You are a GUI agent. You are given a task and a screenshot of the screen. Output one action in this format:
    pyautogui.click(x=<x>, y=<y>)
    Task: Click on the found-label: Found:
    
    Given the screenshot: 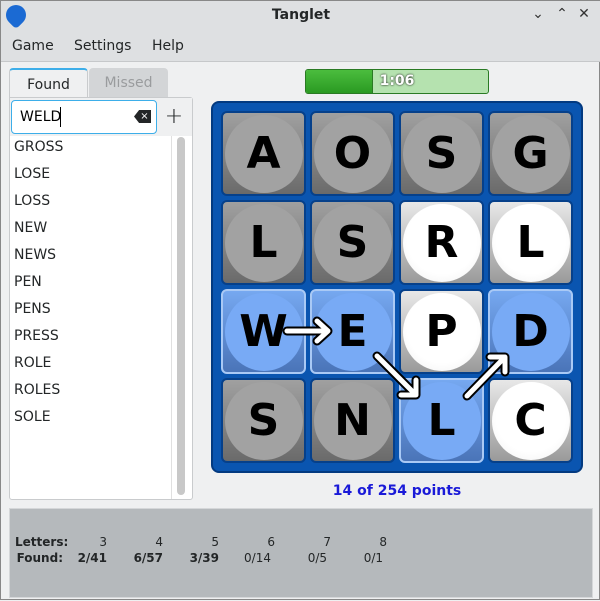 What is the action you would take?
    pyautogui.click(x=39, y=558)
    